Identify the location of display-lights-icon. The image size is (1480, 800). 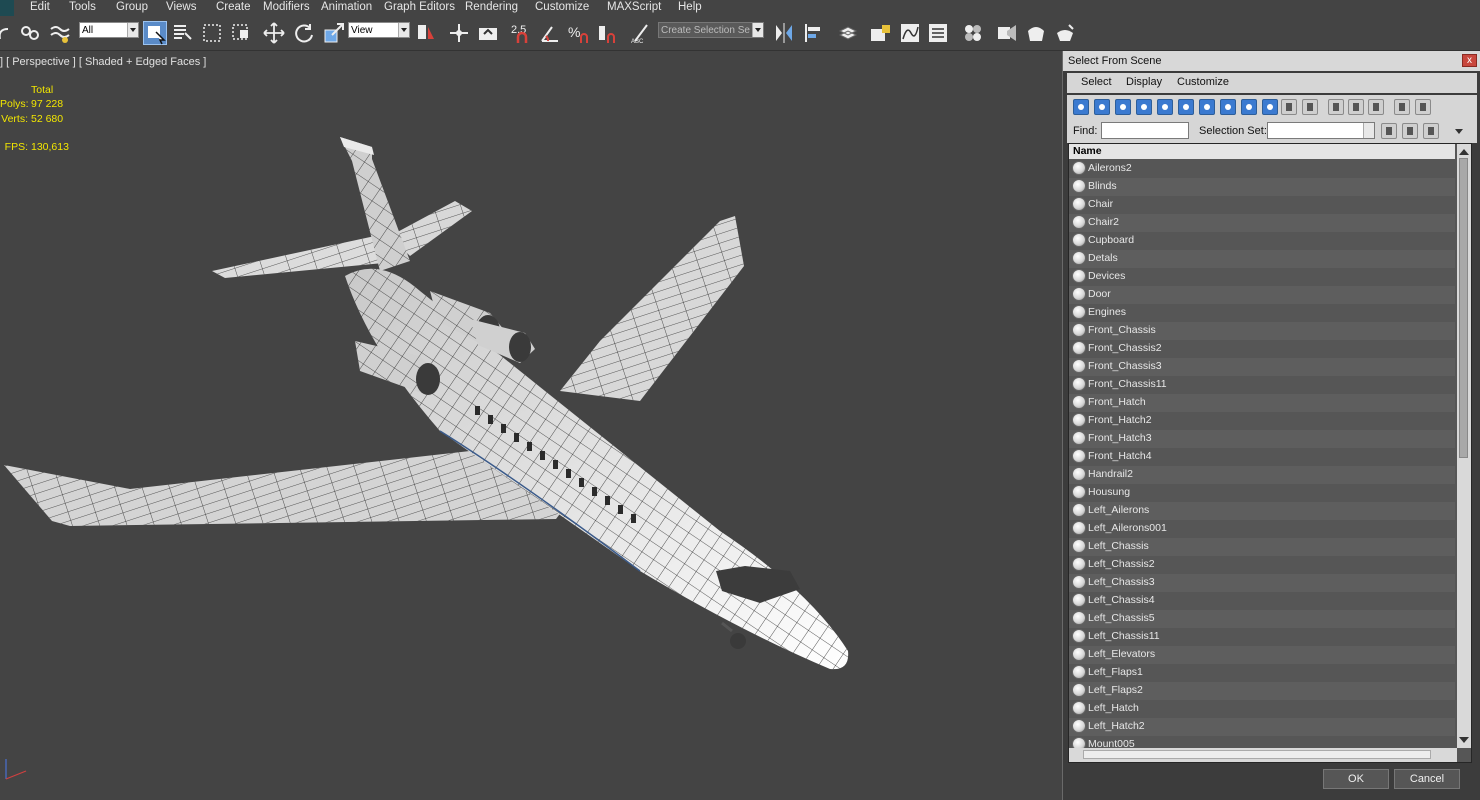
(1123, 107).